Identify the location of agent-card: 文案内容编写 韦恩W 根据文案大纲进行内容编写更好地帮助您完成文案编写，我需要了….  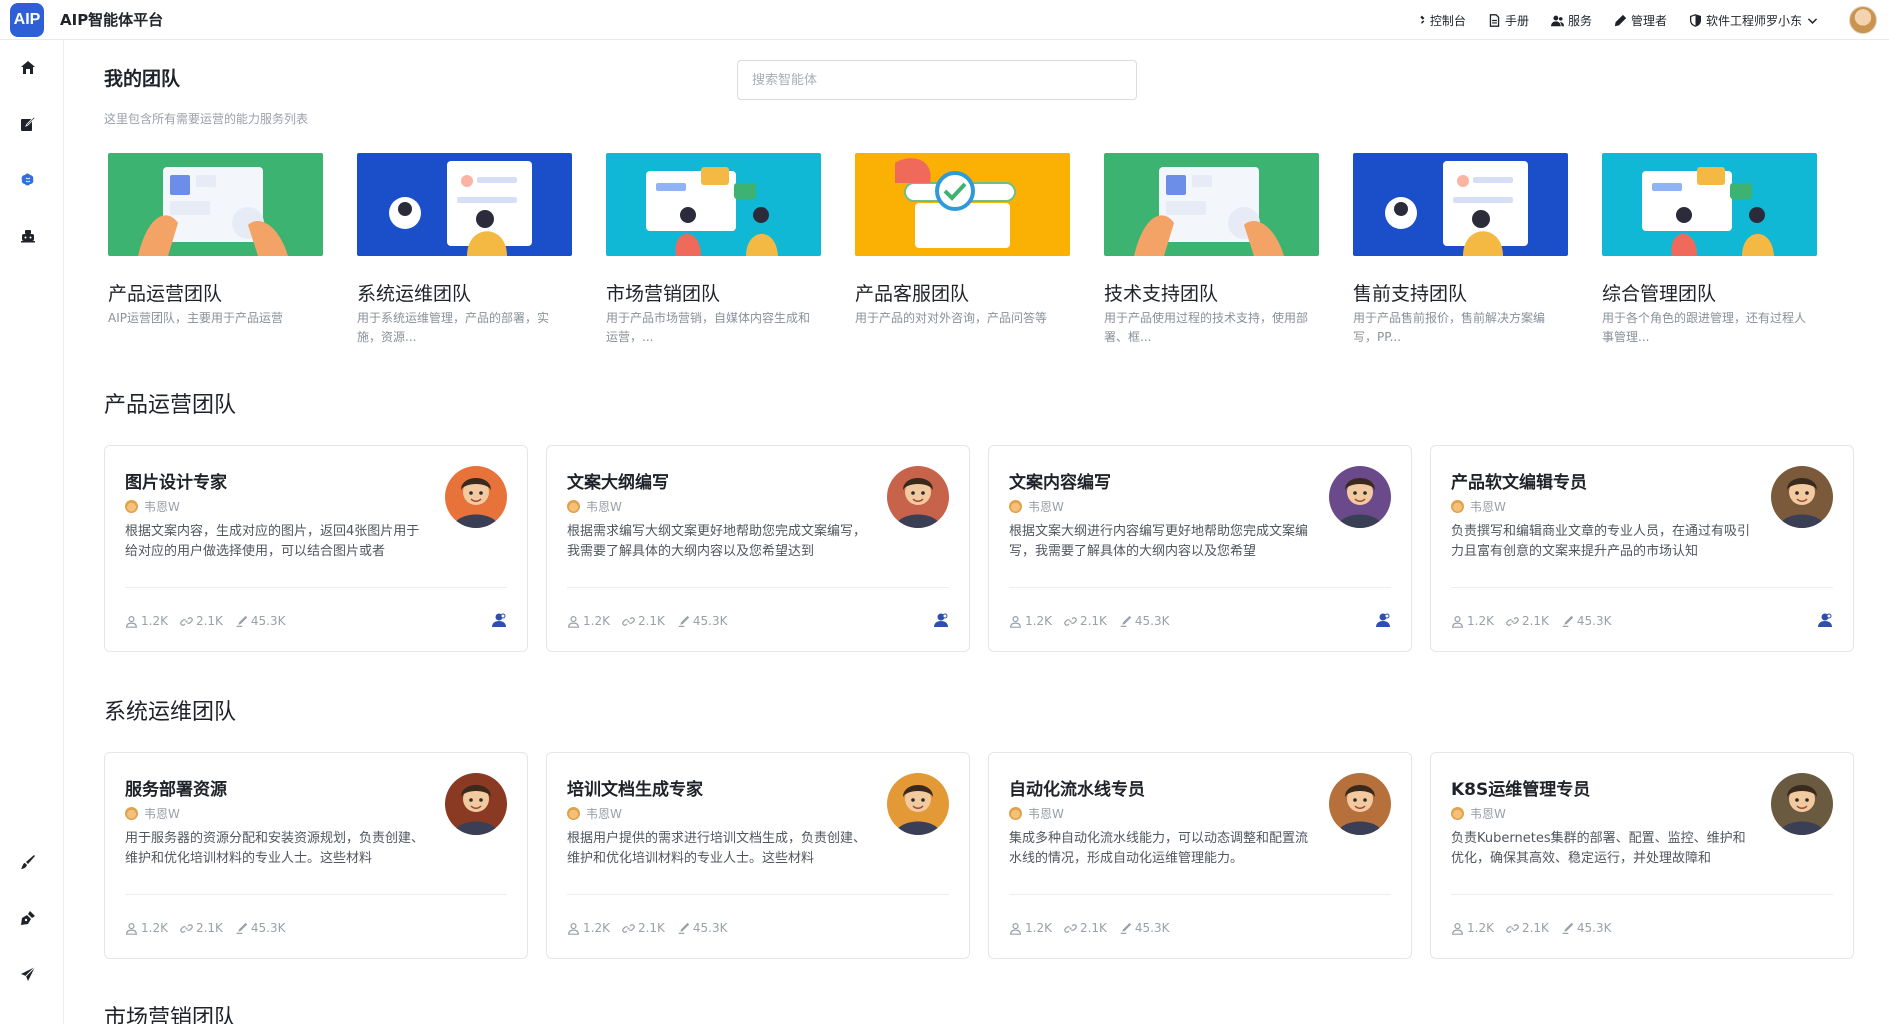
(1200, 548).